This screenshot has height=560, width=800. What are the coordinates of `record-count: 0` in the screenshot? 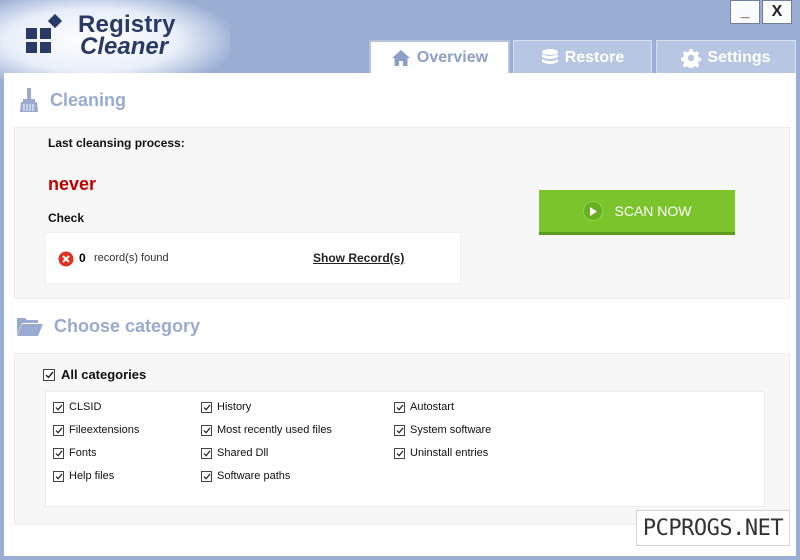 It's located at (82, 258).